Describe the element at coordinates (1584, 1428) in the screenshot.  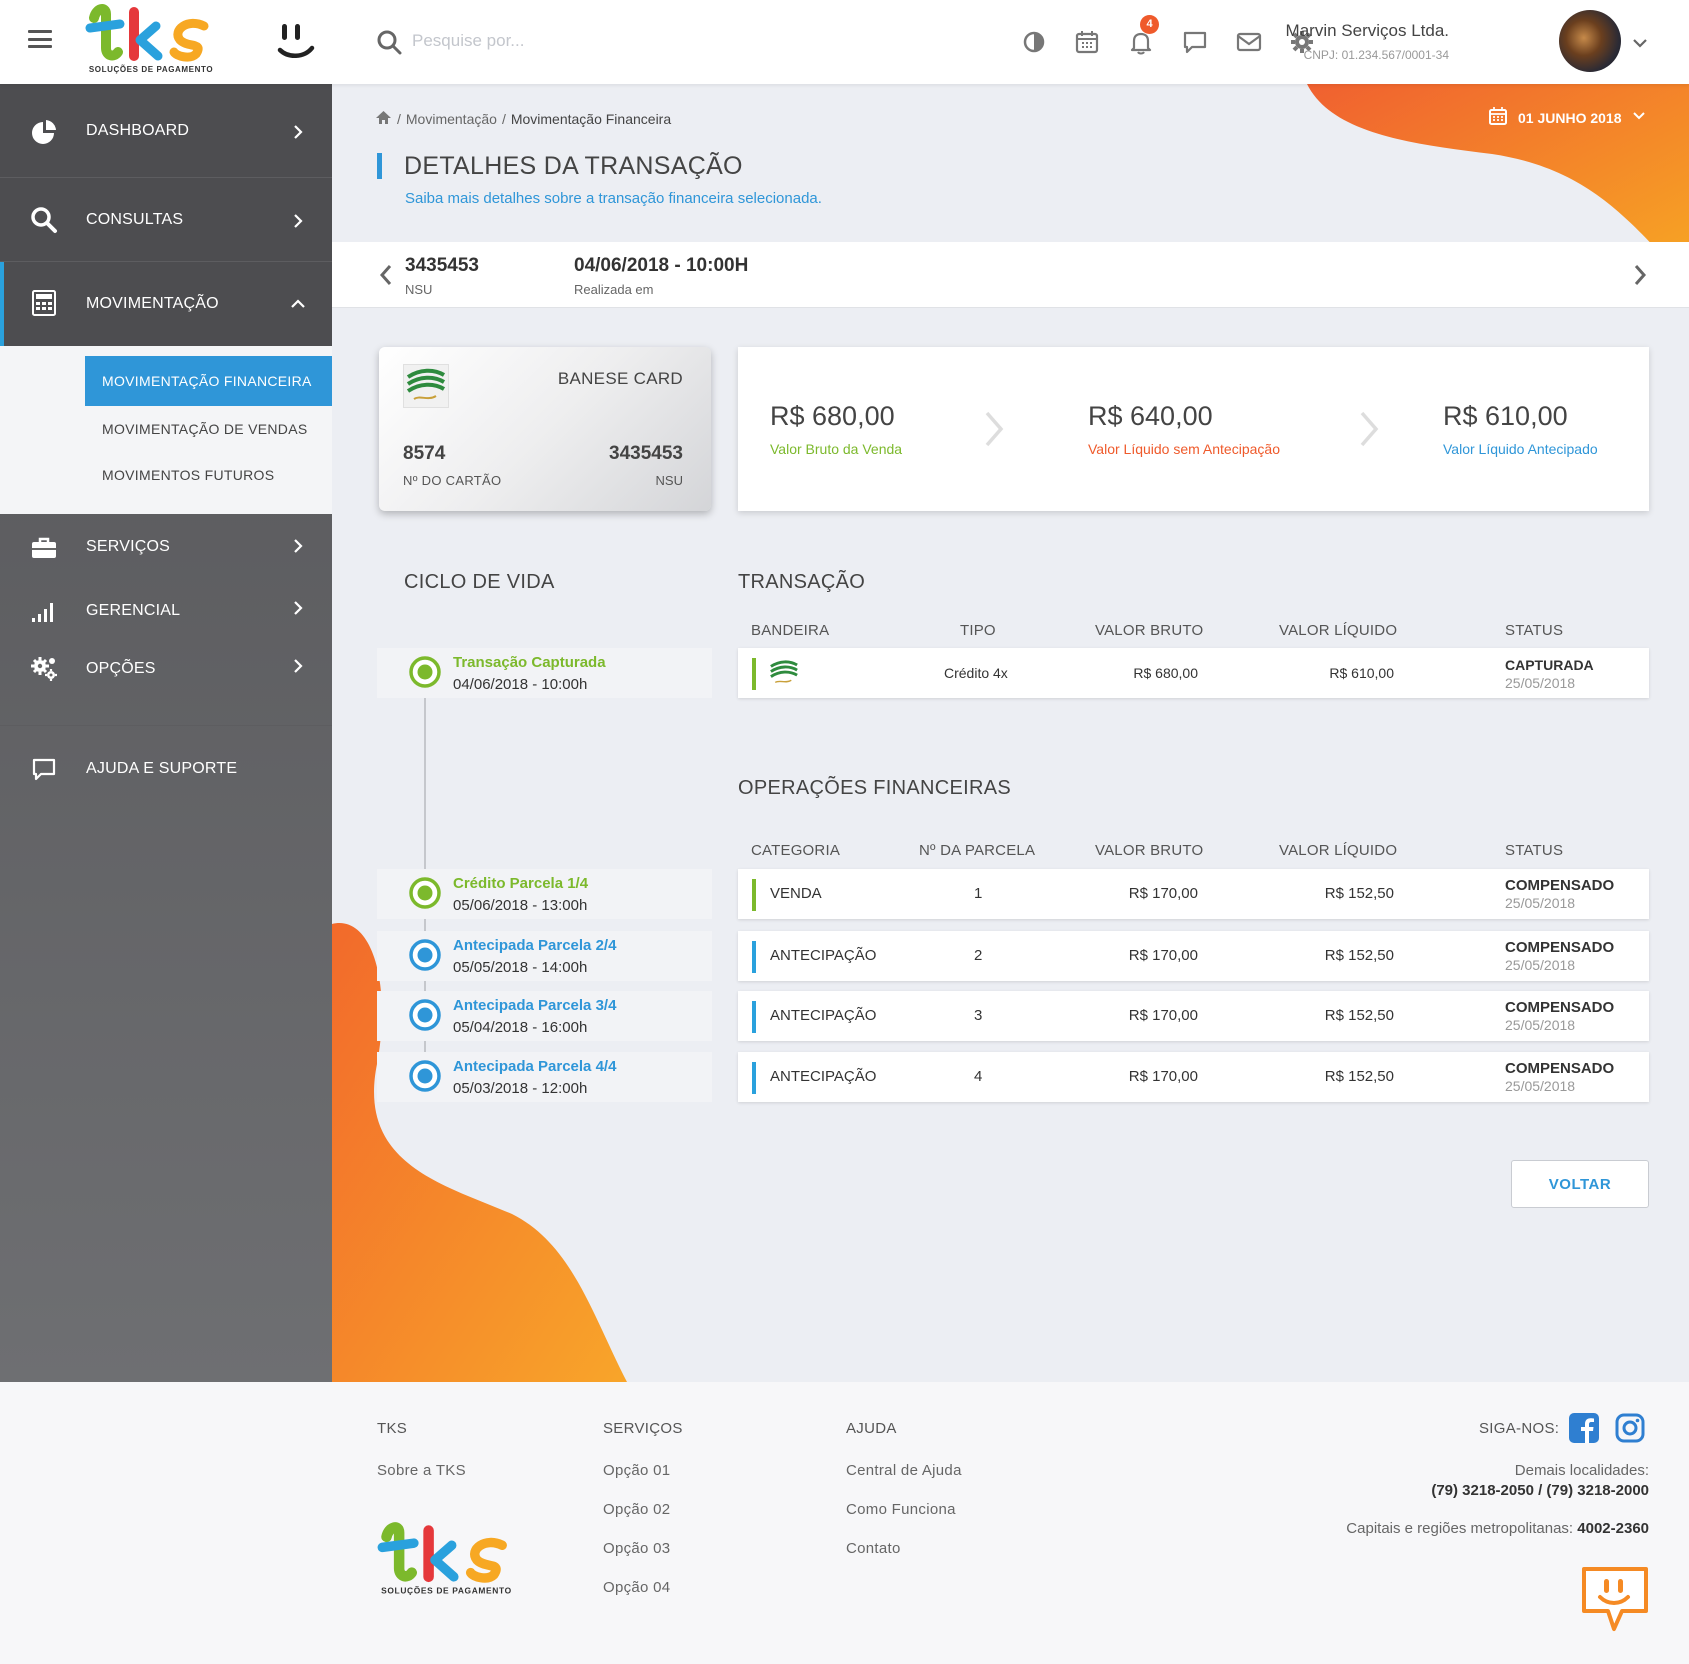
I see `facebook-icon` at that location.